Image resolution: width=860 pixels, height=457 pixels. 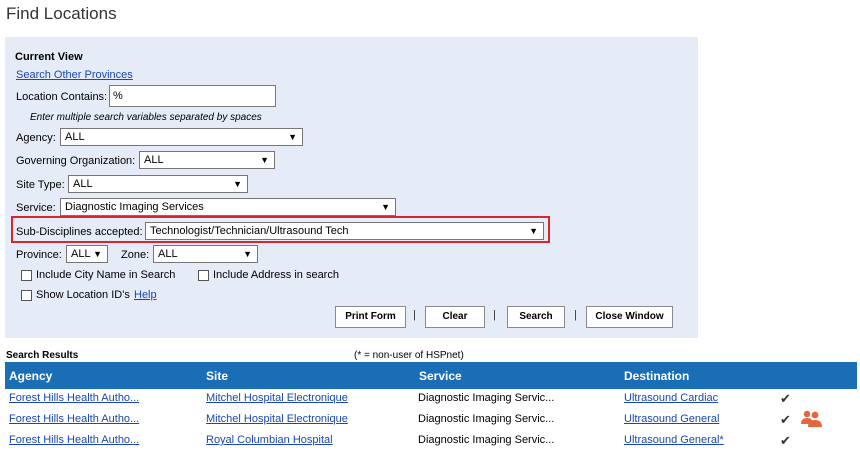 What do you see at coordinates (49, 57) in the screenshot?
I see `section-title: Current View` at bounding box center [49, 57].